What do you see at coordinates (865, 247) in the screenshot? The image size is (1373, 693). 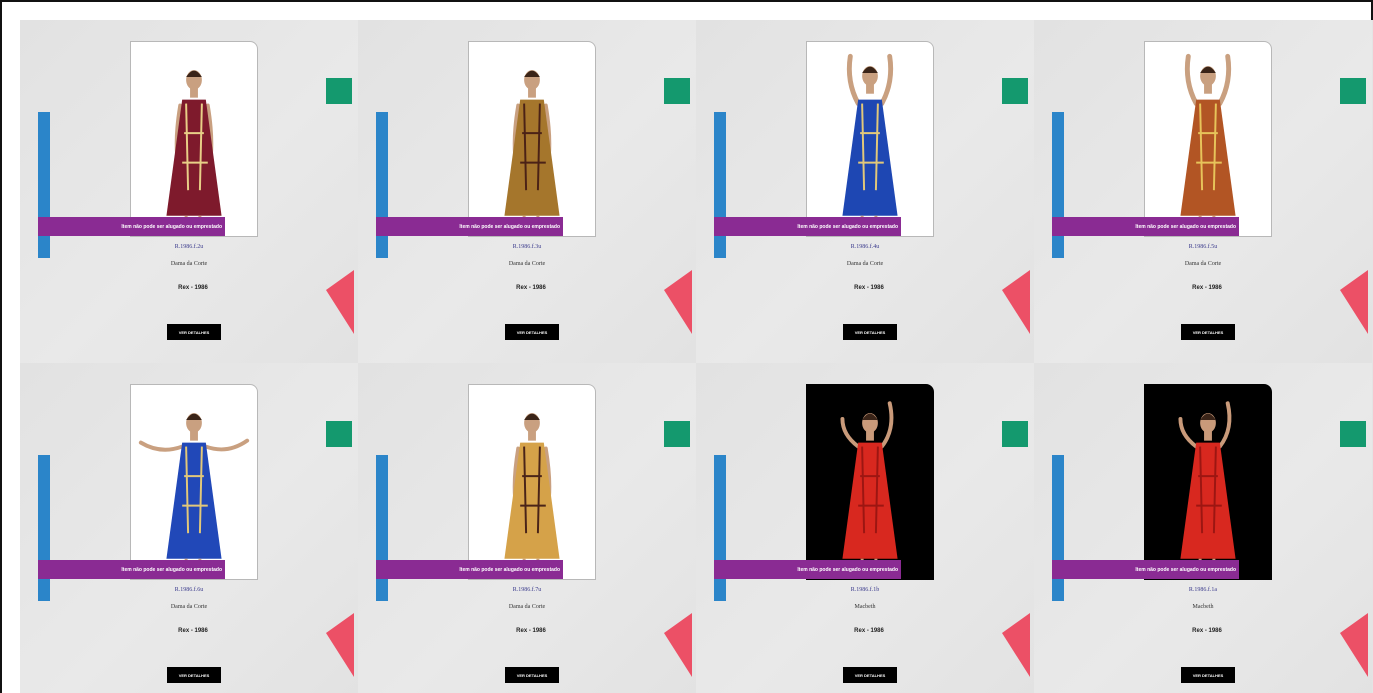 I see `item-code: R.1986.f.4u` at bounding box center [865, 247].